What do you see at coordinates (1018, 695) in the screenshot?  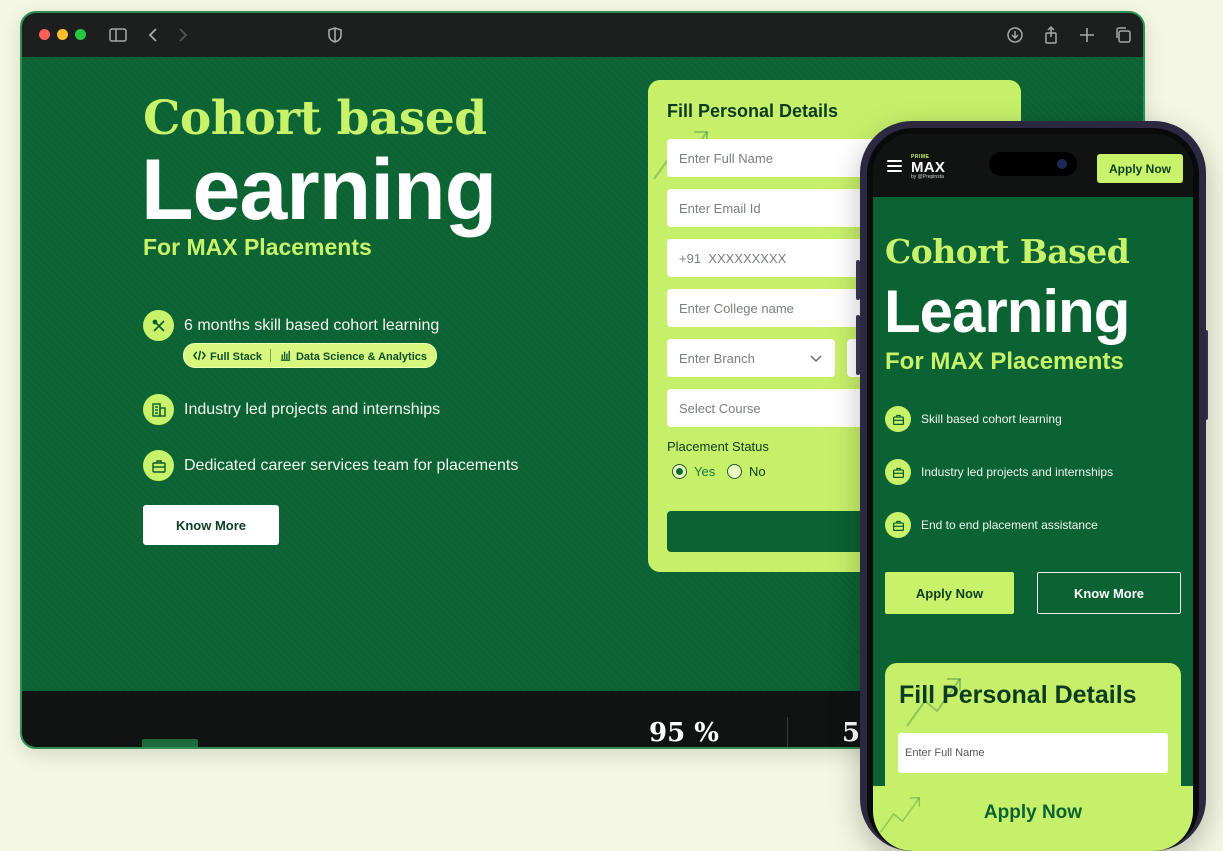 I see `mobile-form-title: Fill Personal Details` at bounding box center [1018, 695].